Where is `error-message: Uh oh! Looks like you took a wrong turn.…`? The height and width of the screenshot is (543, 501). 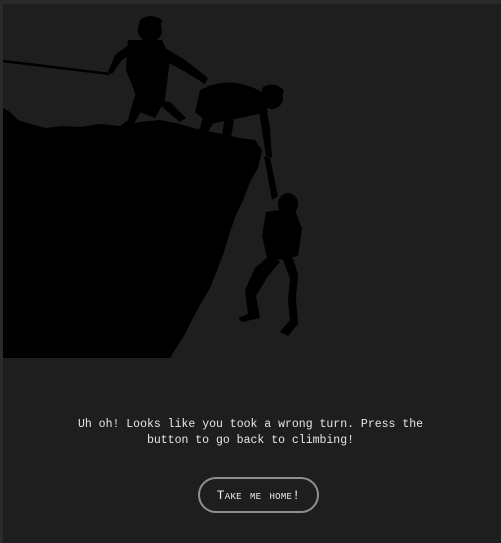
error-message: Uh oh! Looks like you took a wrong turn.… is located at coordinates (250, 433).